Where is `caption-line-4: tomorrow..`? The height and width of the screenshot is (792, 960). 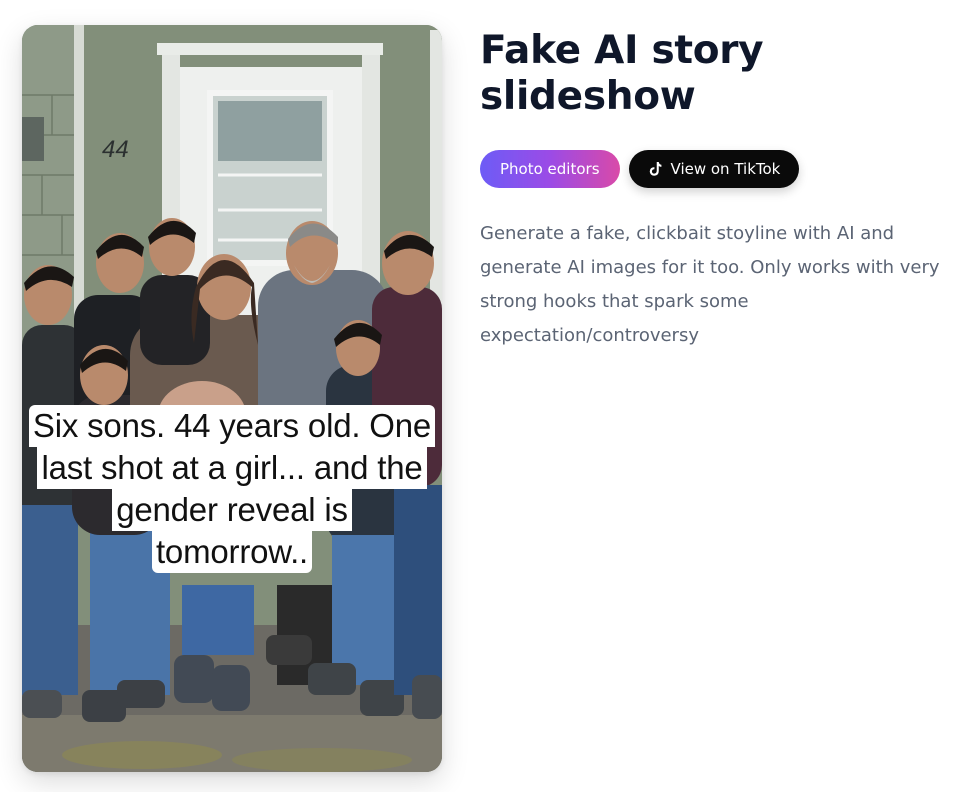 caption-line-4: tomorrow.. is located at coordinates (232, 552).